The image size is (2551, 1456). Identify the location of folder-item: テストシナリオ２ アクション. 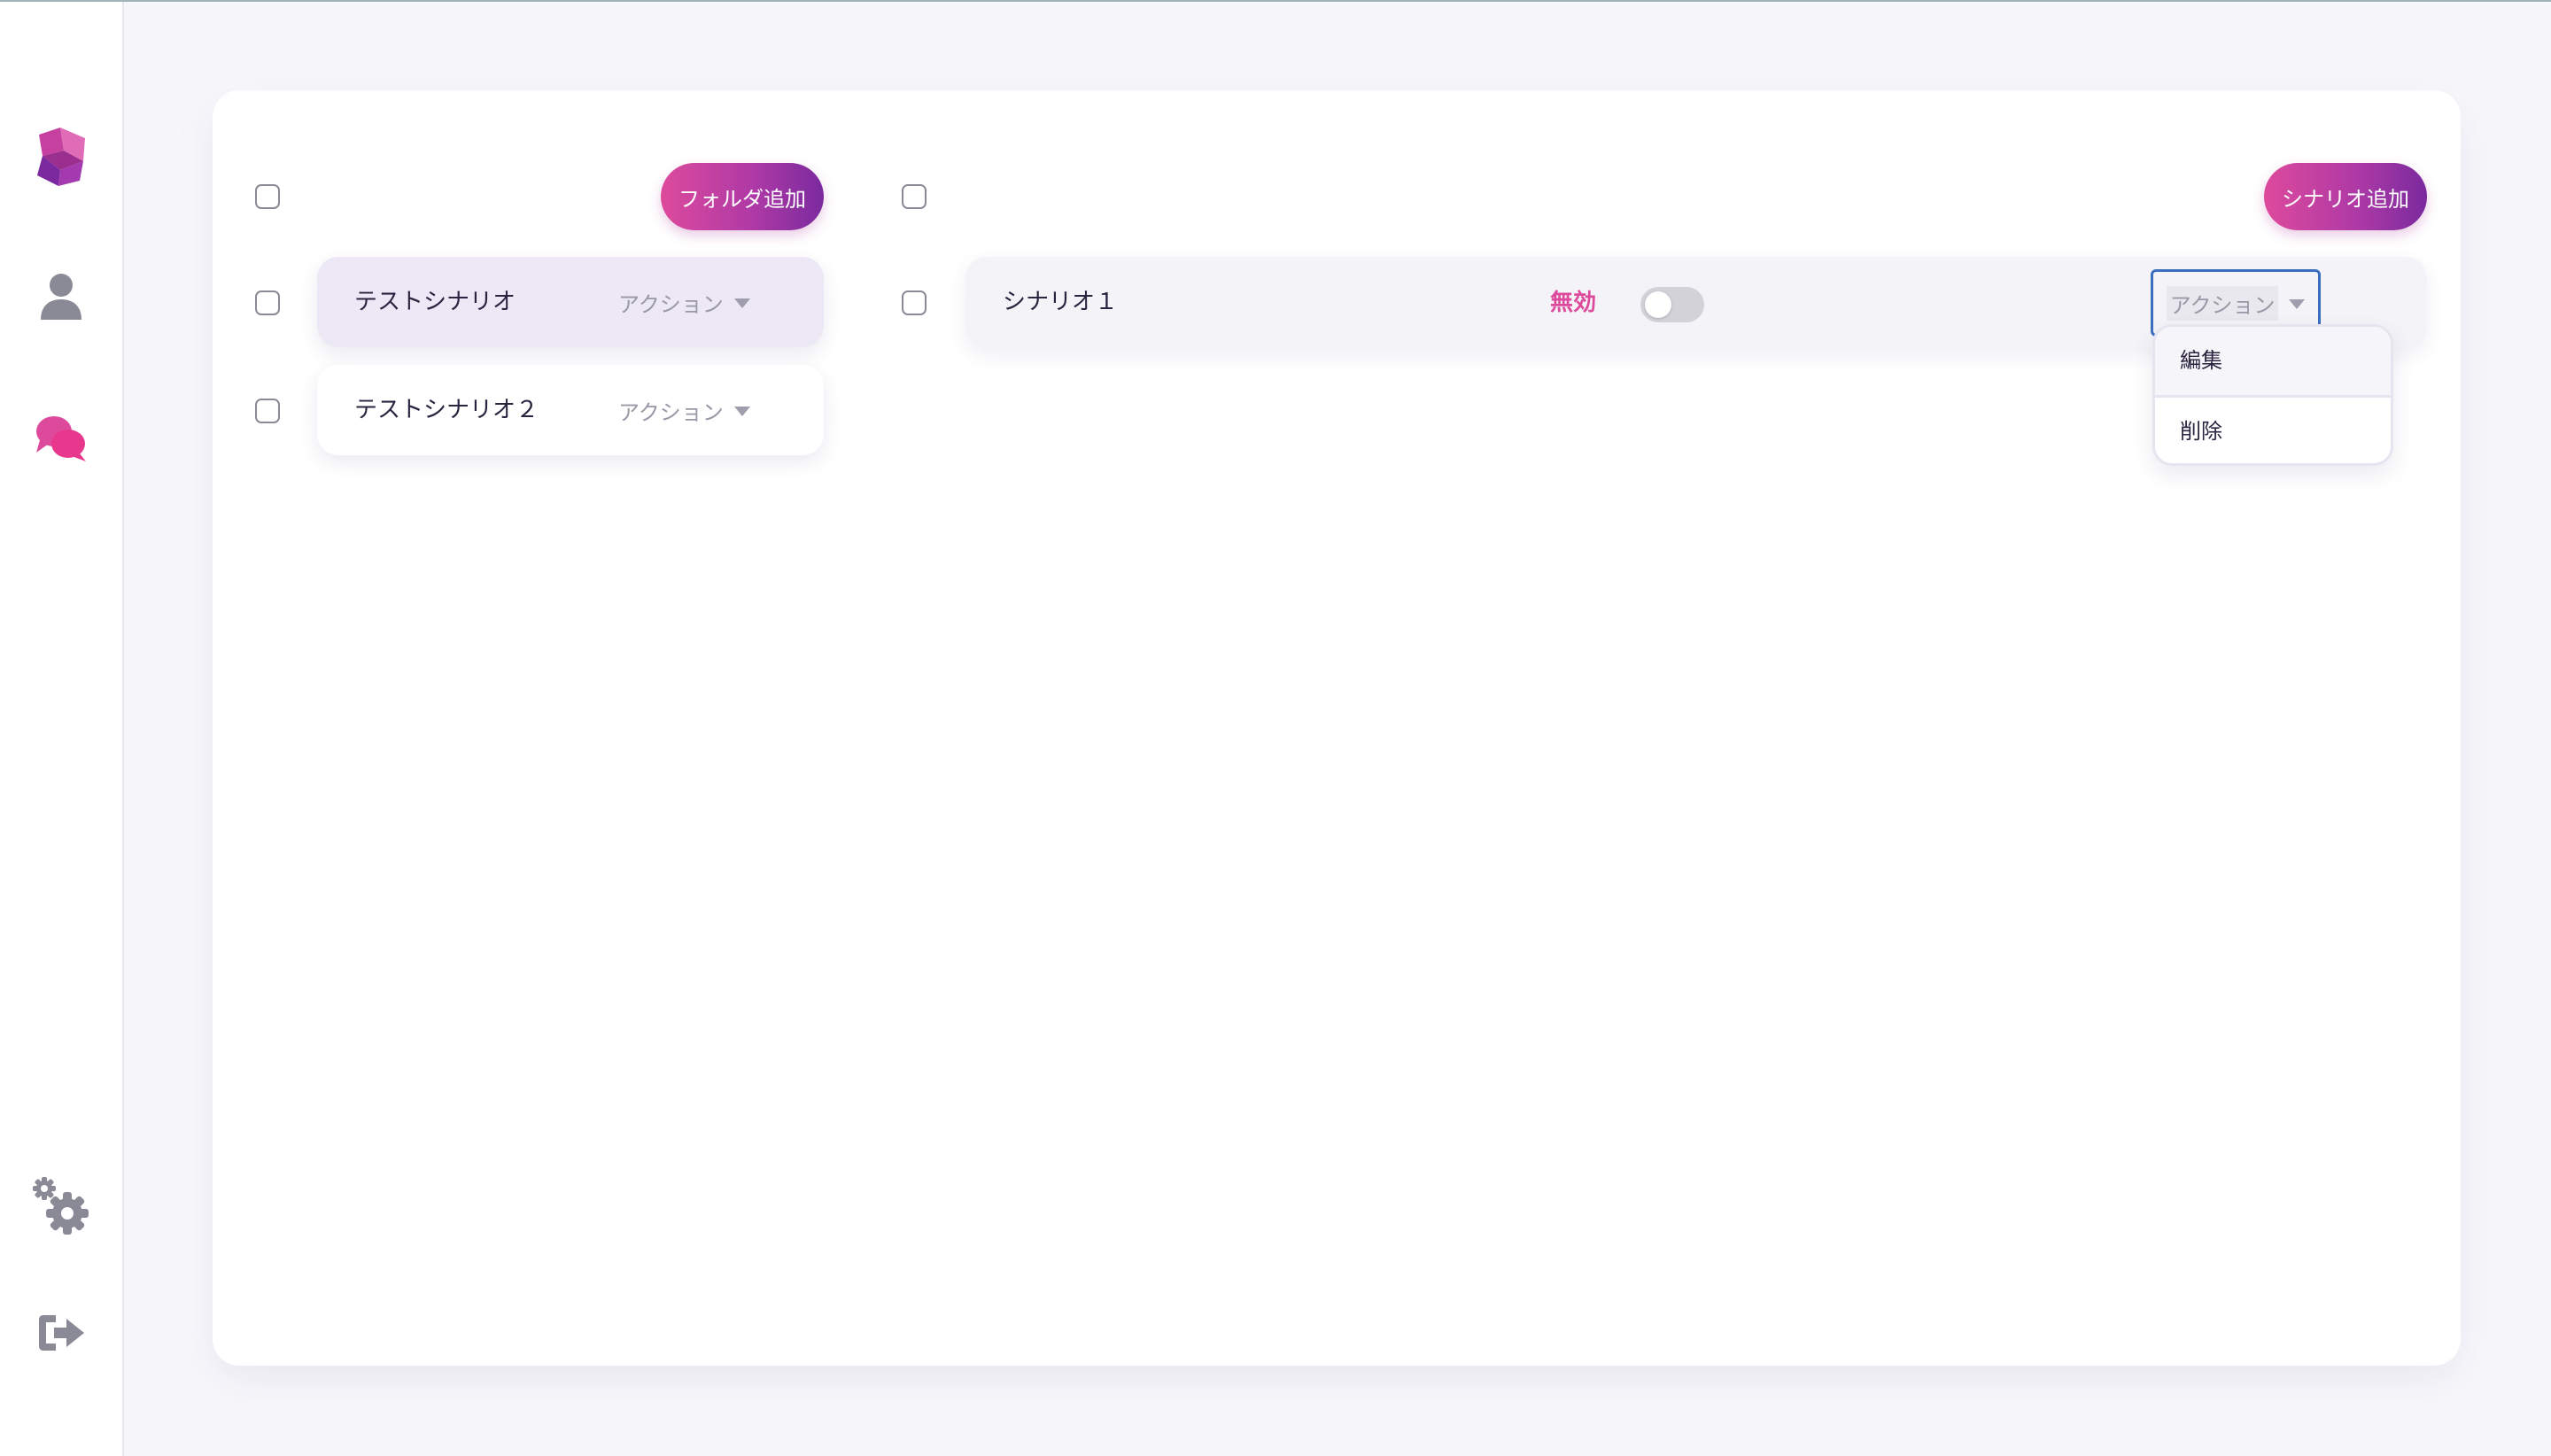
(570, 410).